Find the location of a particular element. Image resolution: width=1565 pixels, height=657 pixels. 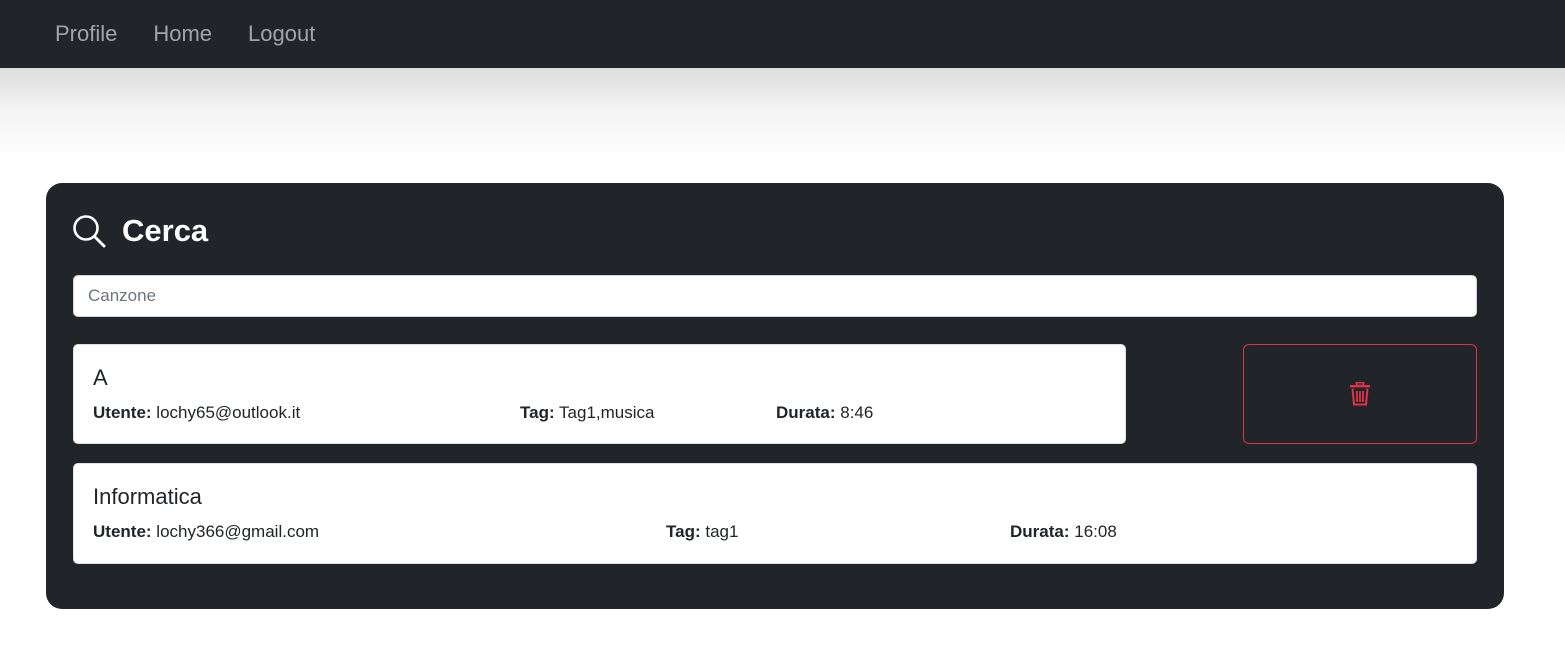

tag-value: Tag1,musica is located at coordinates (607, 412).